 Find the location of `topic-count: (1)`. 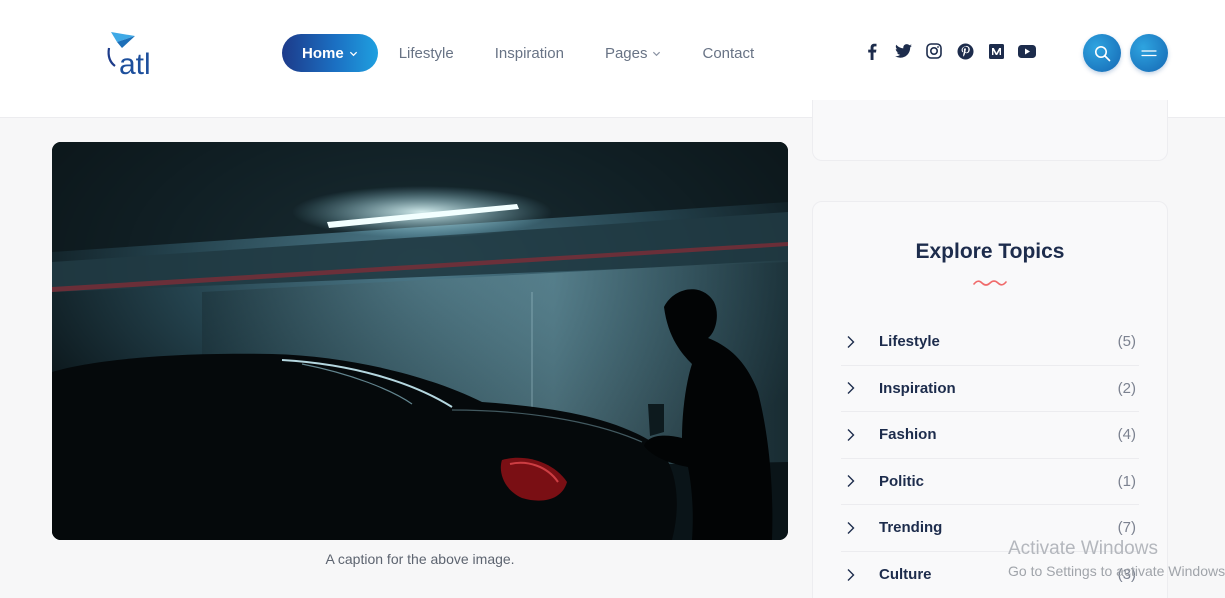

topic-count: (1) is located at coordinates (1126, 481).